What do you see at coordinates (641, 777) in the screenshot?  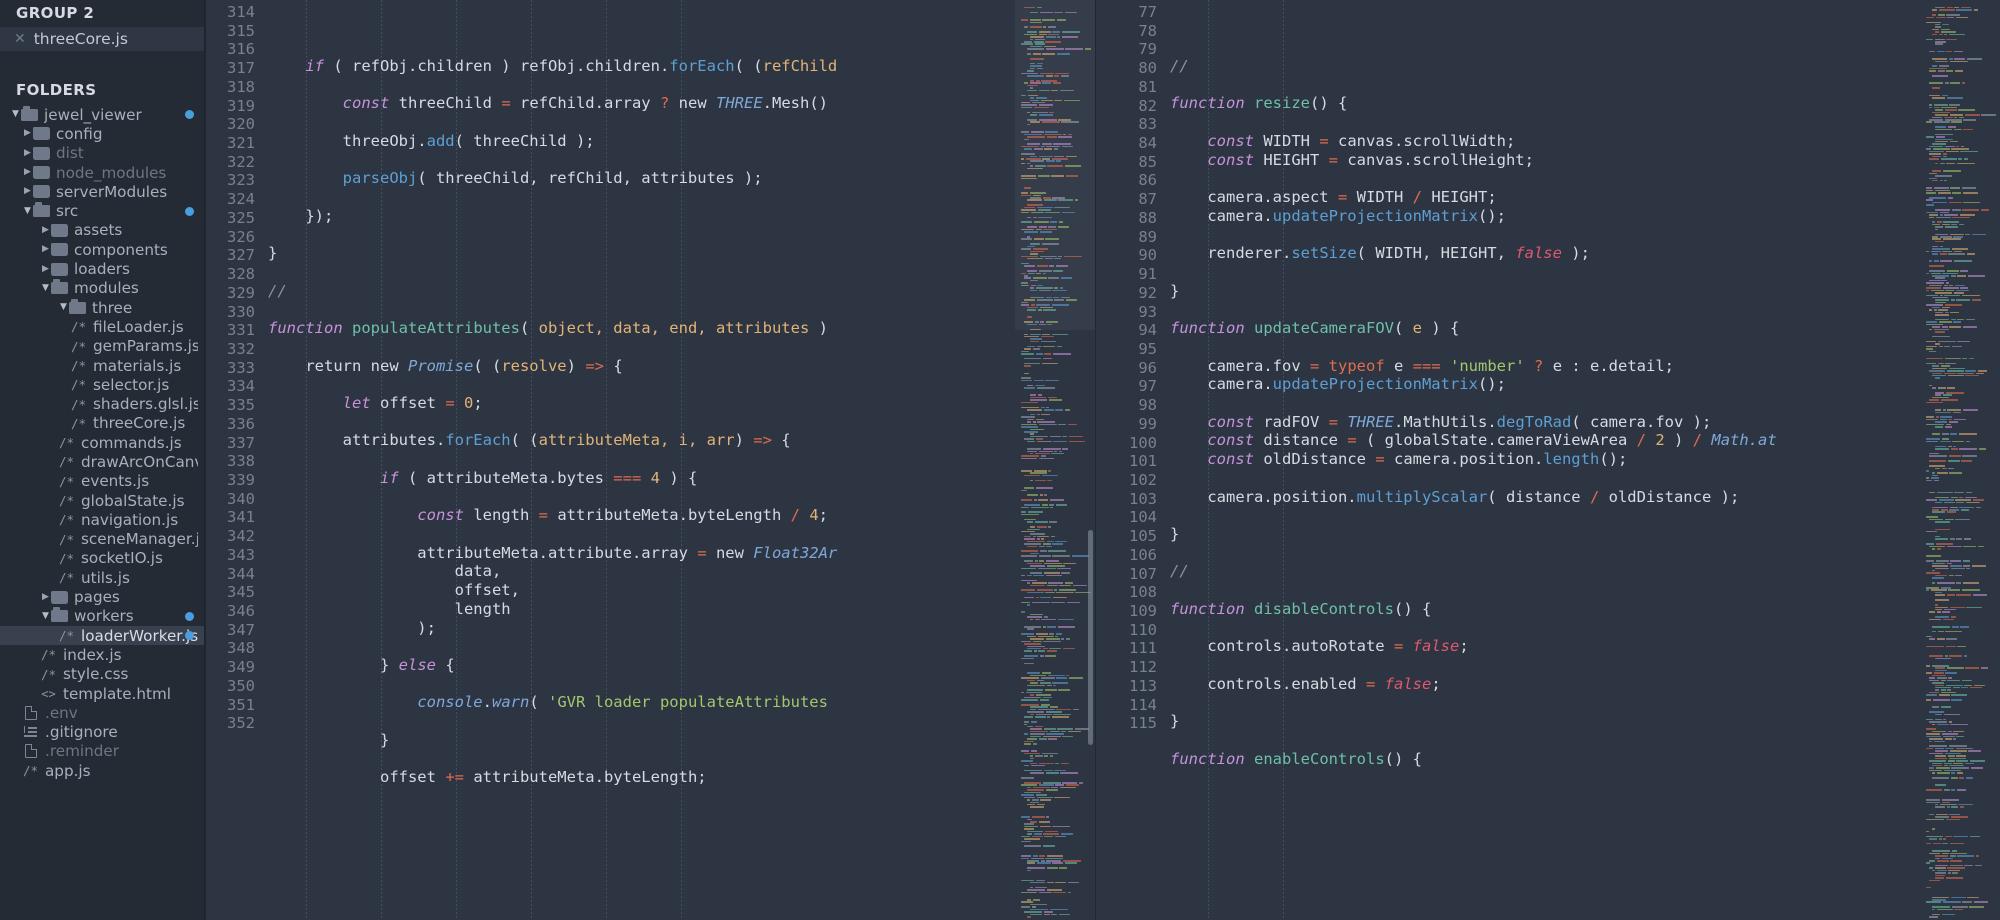 I see `code-line: offset += attributeMeta.byteLength;` at bounding box center [641, 777].